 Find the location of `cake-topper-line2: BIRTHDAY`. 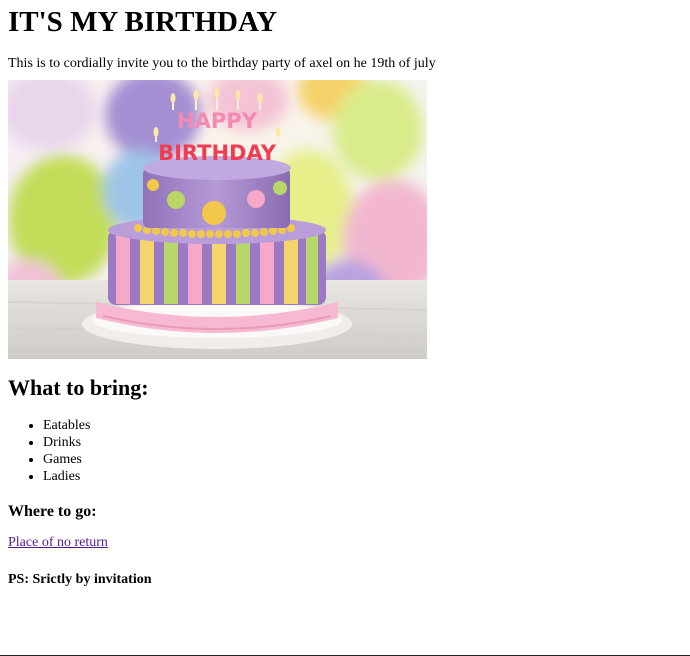

cake-topper-line2: BIRTHDAY is located at coordinates (217, 153).